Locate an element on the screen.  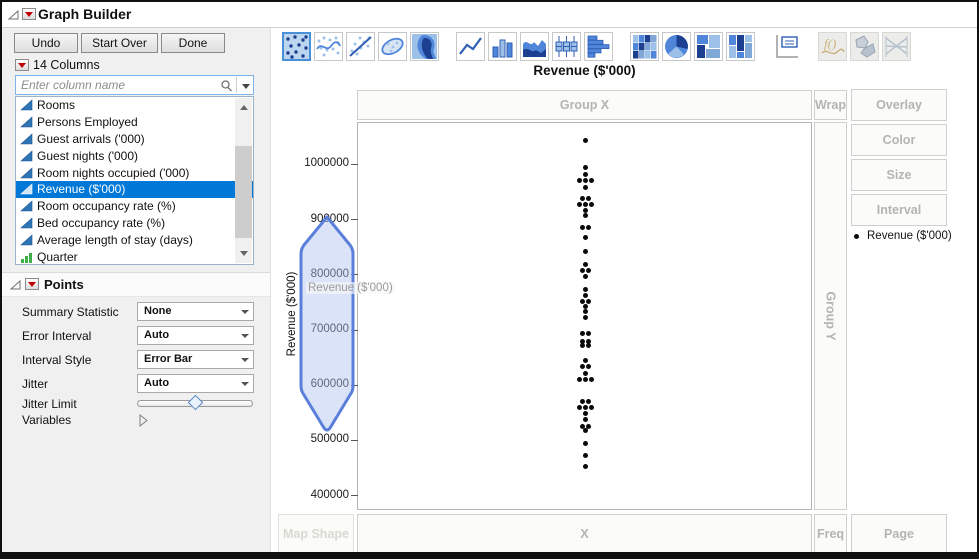
heatmap-element-icon is located at coordinates (644, 46).